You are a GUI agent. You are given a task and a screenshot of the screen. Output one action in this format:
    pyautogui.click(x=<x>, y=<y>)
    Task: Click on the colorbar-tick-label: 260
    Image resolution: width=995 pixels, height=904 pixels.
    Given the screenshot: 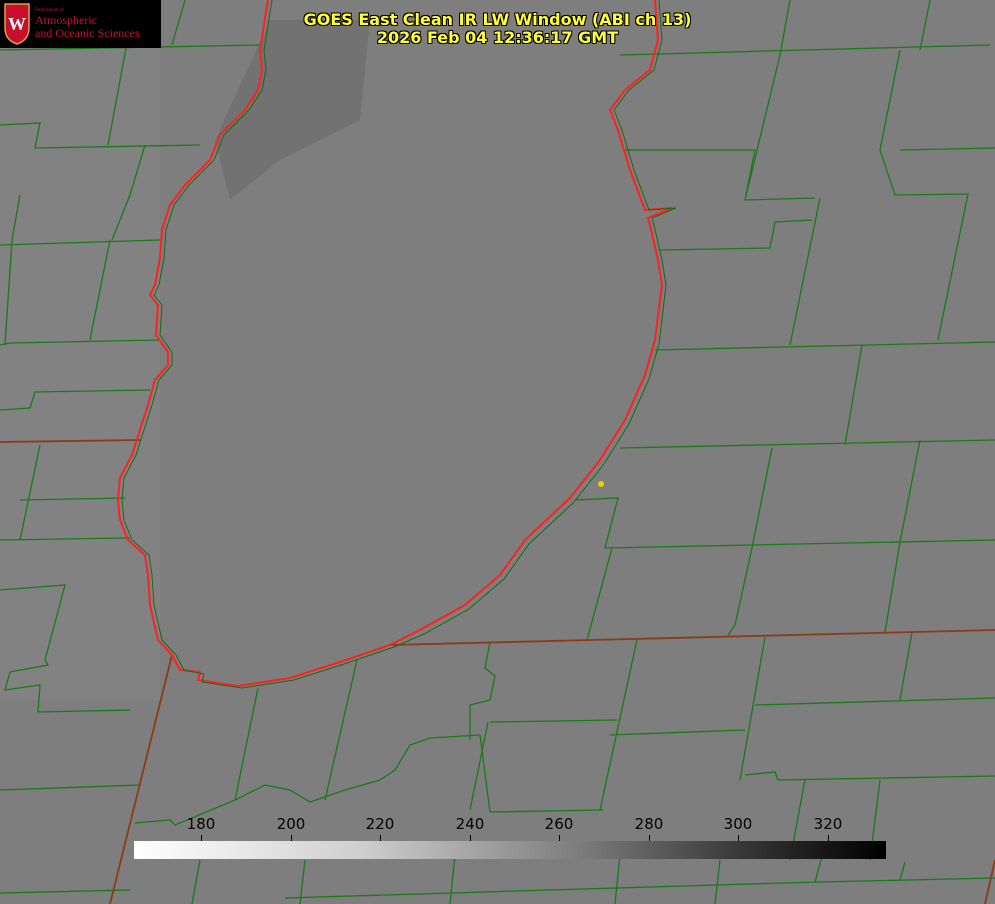 What is the action you would take?
    pyautogui.click(x=559, y=824)
    